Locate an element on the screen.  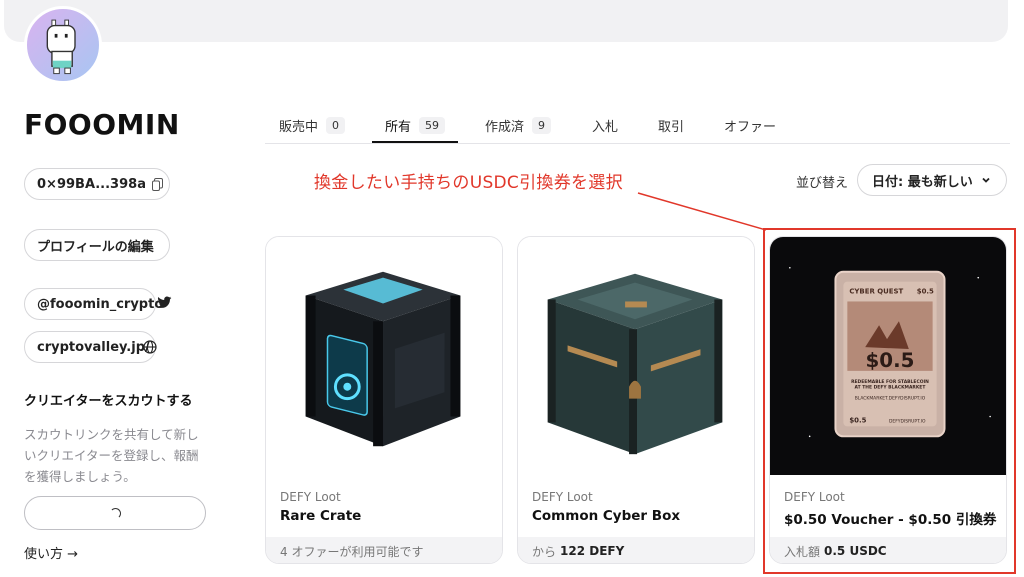
item-name: Rare Crate is located at coordinates (321, 516).